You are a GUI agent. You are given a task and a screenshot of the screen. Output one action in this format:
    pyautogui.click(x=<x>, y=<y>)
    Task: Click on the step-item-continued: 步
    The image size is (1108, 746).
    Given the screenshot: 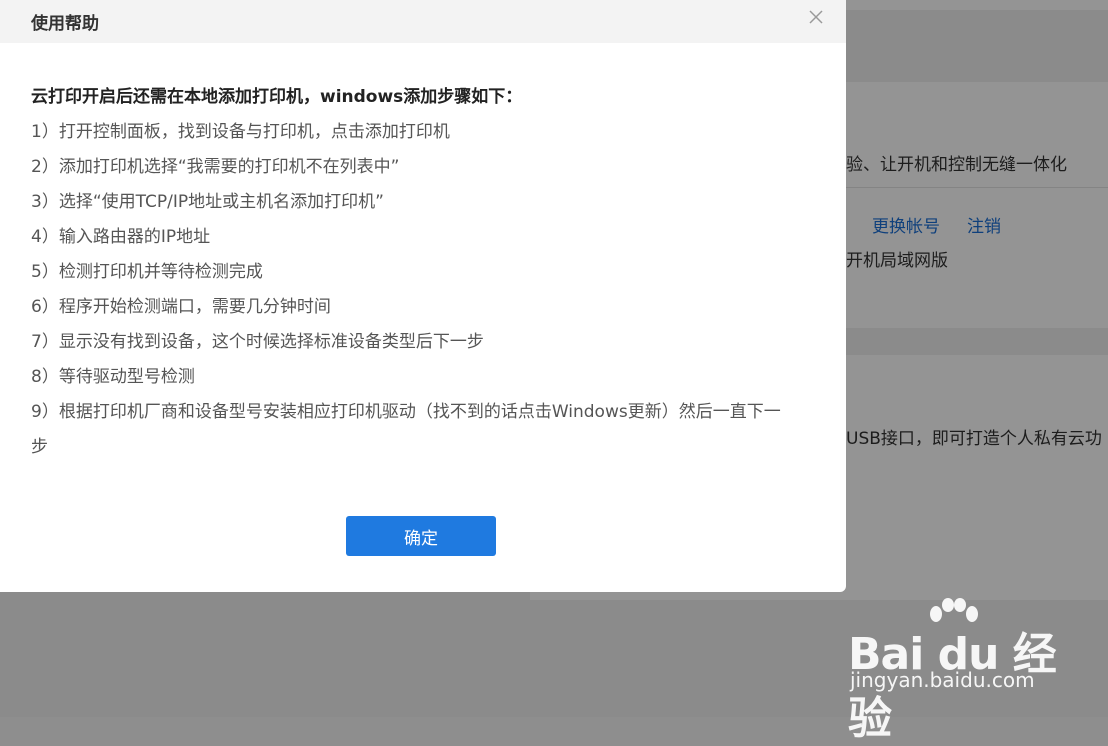 What is the action you would take?
    pyautogui.click(x=39, y=447)
    